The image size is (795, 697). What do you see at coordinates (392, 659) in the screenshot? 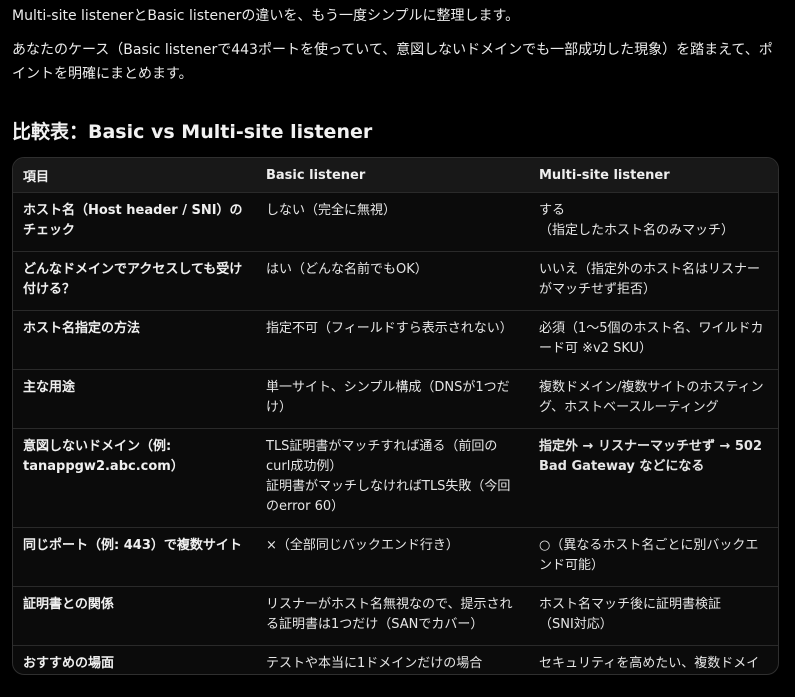
I see `cell-basic: テストや本当に1ドメインだけの場合` at bounding box center [392, 659].